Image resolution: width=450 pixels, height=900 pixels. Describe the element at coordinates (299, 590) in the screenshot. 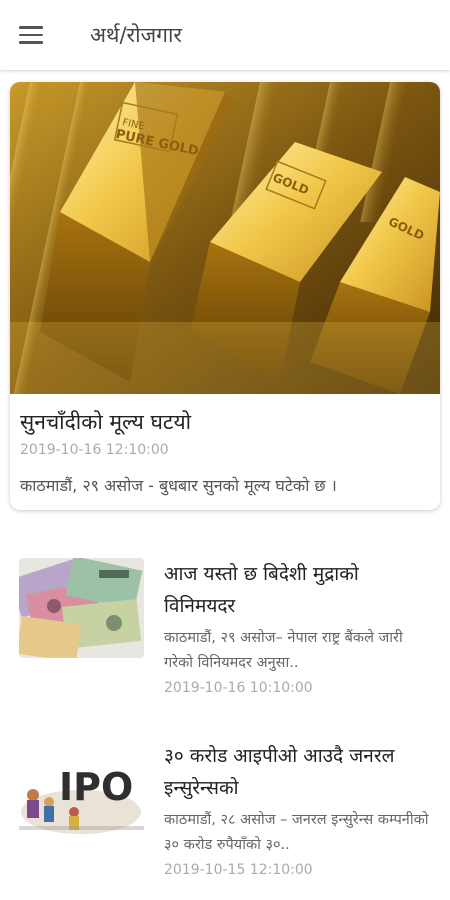

I see `news-title: आज यस्तो छ बिदेशी मुद्राको विनिमयदर` at that location.